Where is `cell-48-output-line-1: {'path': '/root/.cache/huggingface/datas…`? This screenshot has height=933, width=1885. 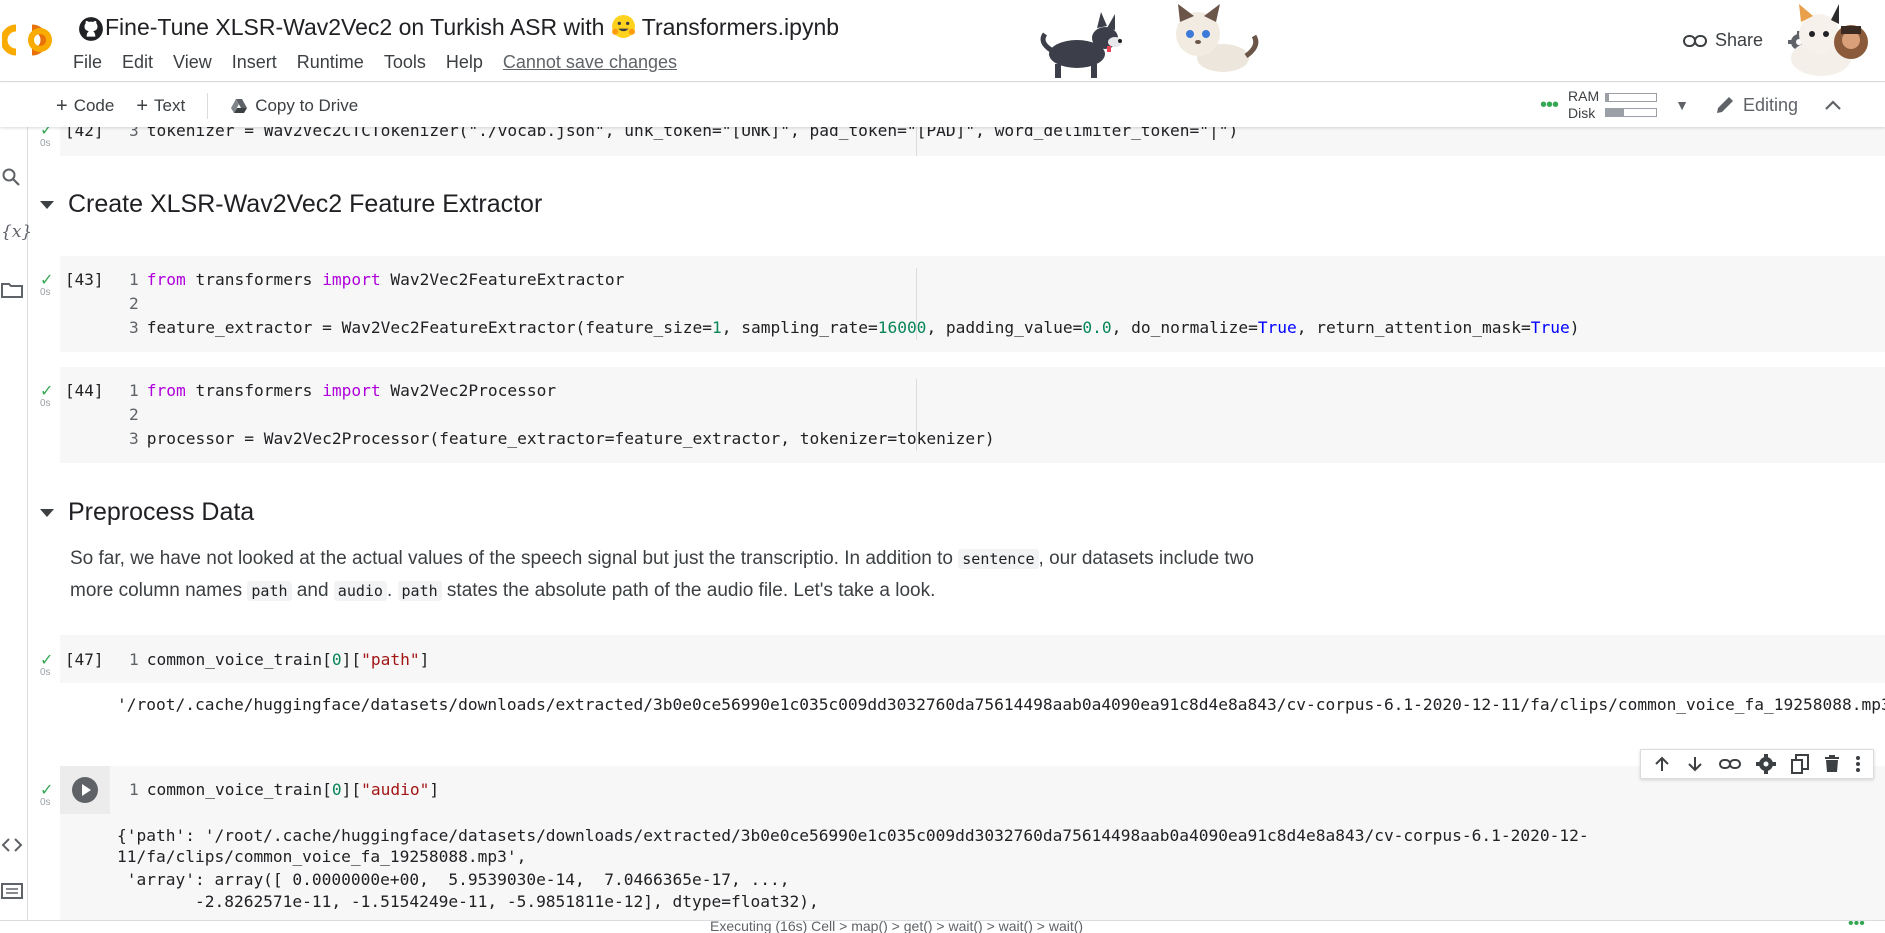 cell-48-output-line-1: {'path': '/root/.cache/huggingface/datas… is located at coordinates (853, 835).